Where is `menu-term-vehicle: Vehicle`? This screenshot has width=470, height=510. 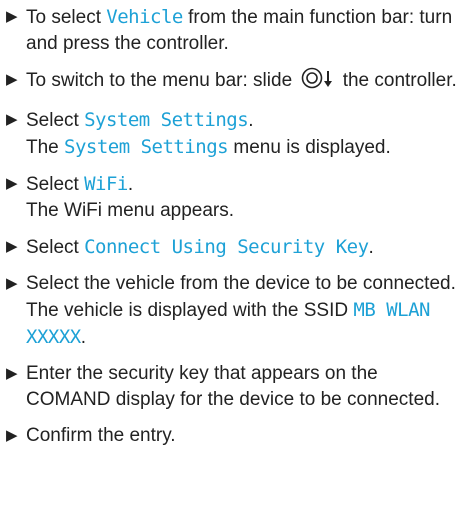
menu-term-vehicle: Vehicle is located at coordinates (144, 17).